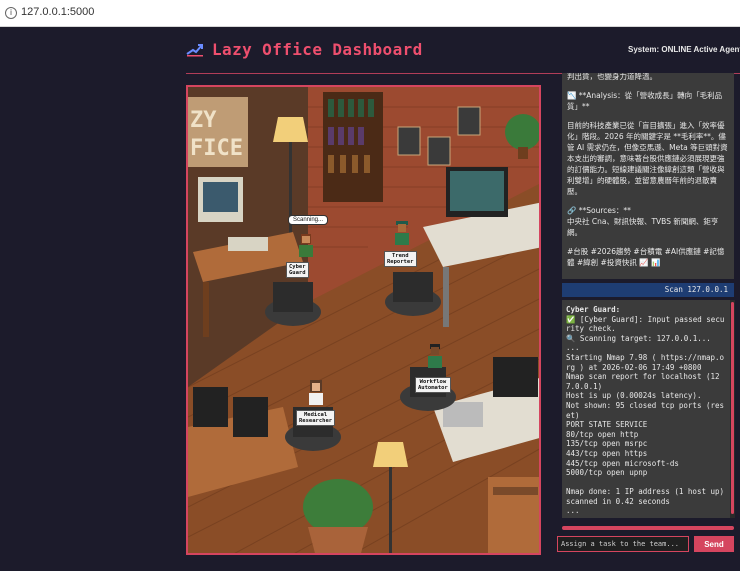  Describe the element at coordinates (684, 49) in the screenshot. I see `system-status: System: ONLINE Active Agents: 4` at that location.